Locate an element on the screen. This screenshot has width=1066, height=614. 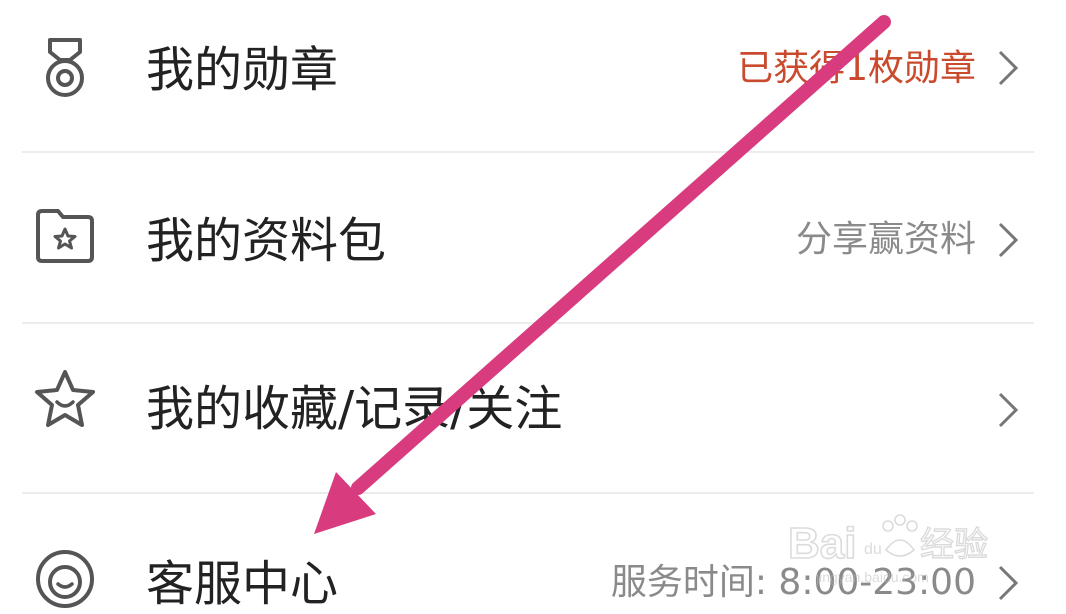
svg-text: du is located at coordinates (873, 549).